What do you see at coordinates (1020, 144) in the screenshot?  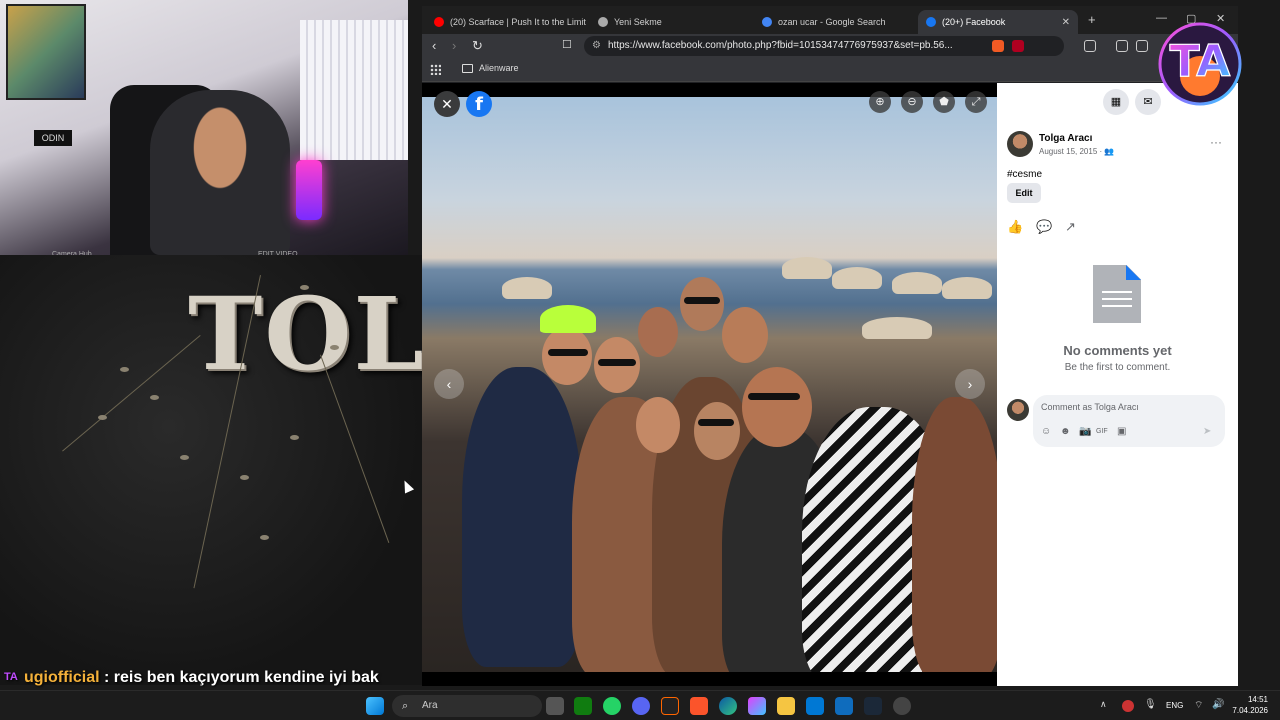 I see `author-avatar` at bounding box center [1020, 144].